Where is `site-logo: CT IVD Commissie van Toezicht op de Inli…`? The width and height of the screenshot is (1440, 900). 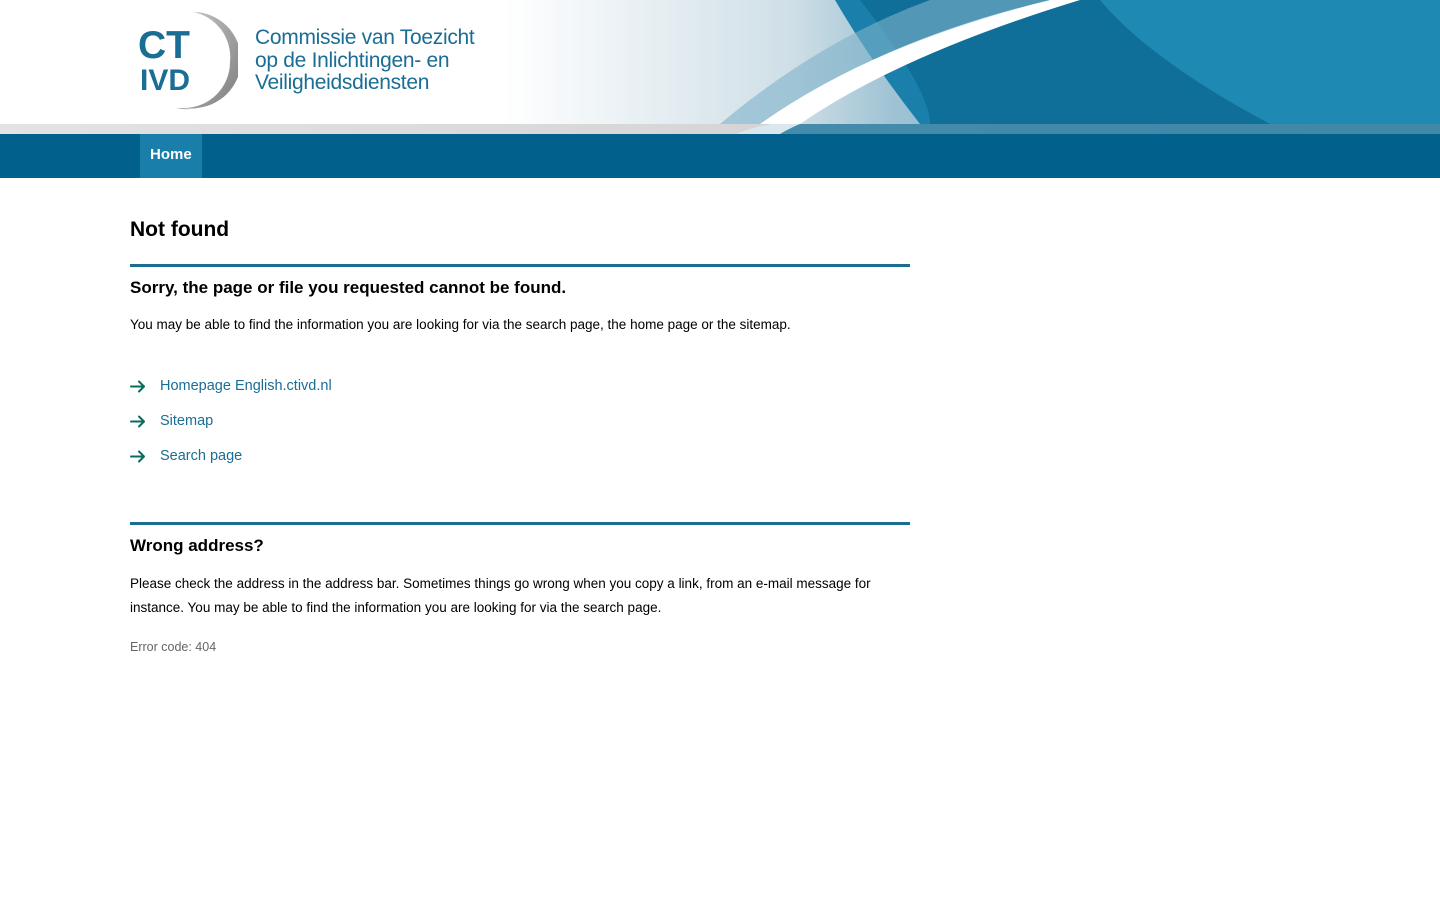 site-logo: CT IVD Commissie van Toezicht op de Inli… is located at coordinates (318, 60).